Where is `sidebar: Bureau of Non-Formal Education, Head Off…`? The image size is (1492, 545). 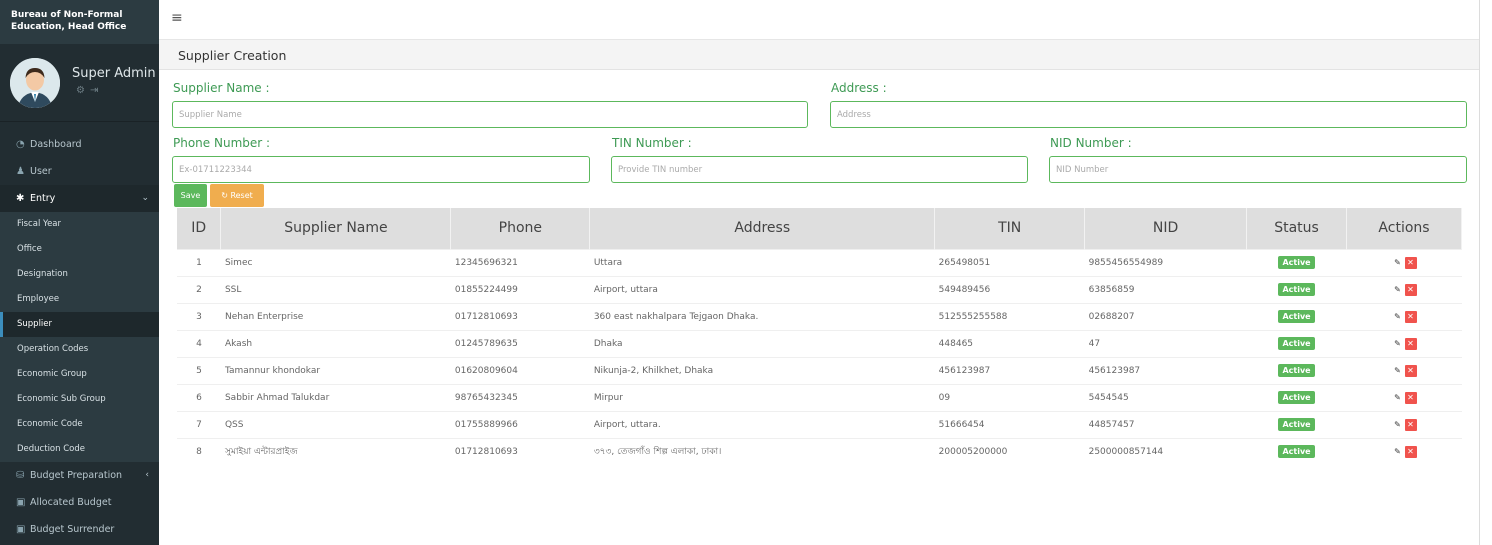 sidebar: Bureau of Non-Formal Education, Head Off… is located at coordinates (79, 272).